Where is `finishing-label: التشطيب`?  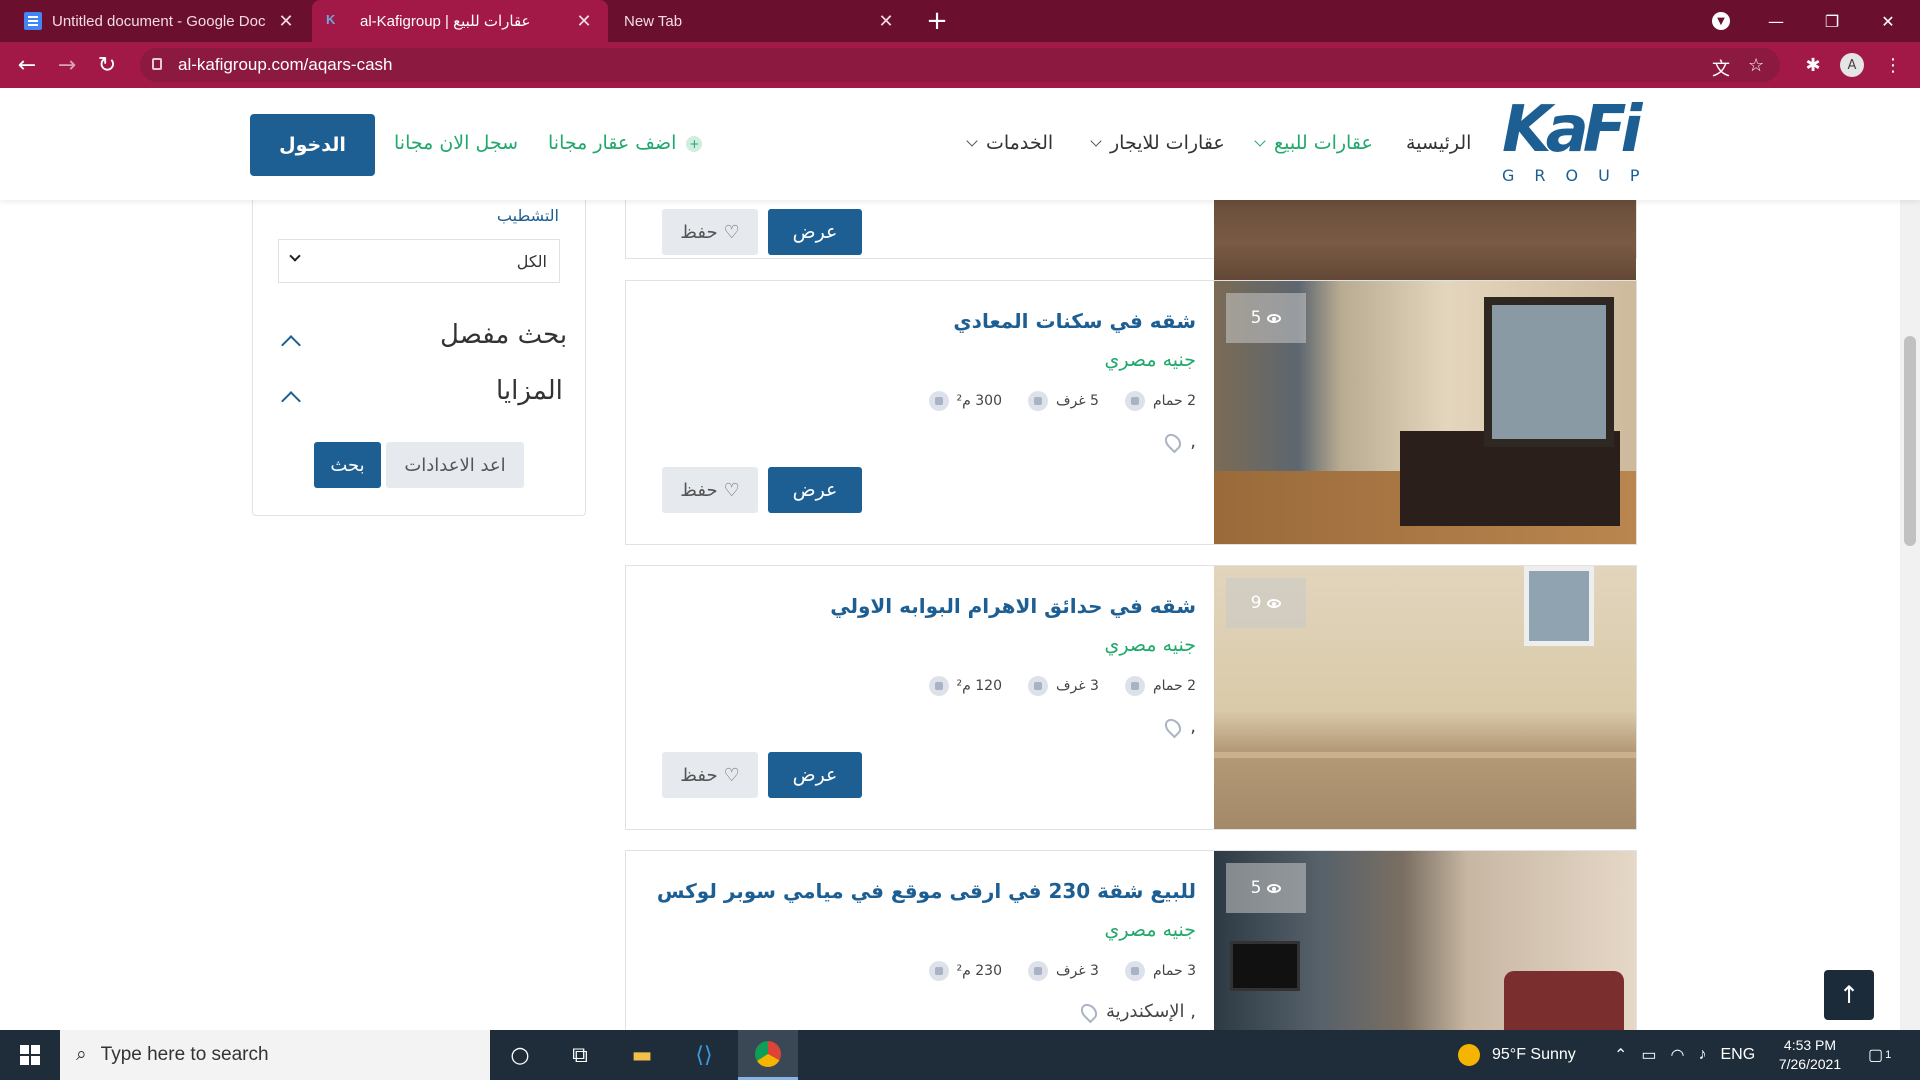
finishing-label: التشطيب is located at coordinates (527, 215).